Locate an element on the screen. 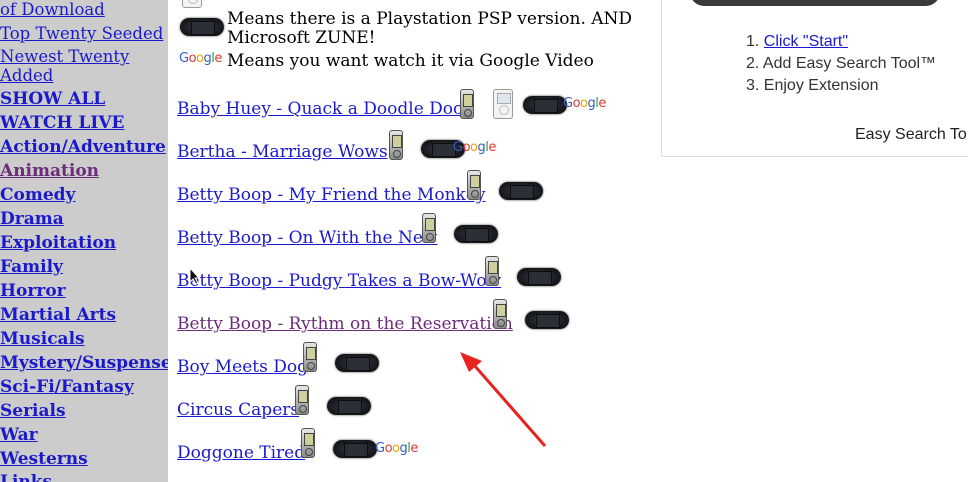 The height and width of the screenshot is (482, 968). newest-twenty-added-link: Added is located at coordinates (26, 75).